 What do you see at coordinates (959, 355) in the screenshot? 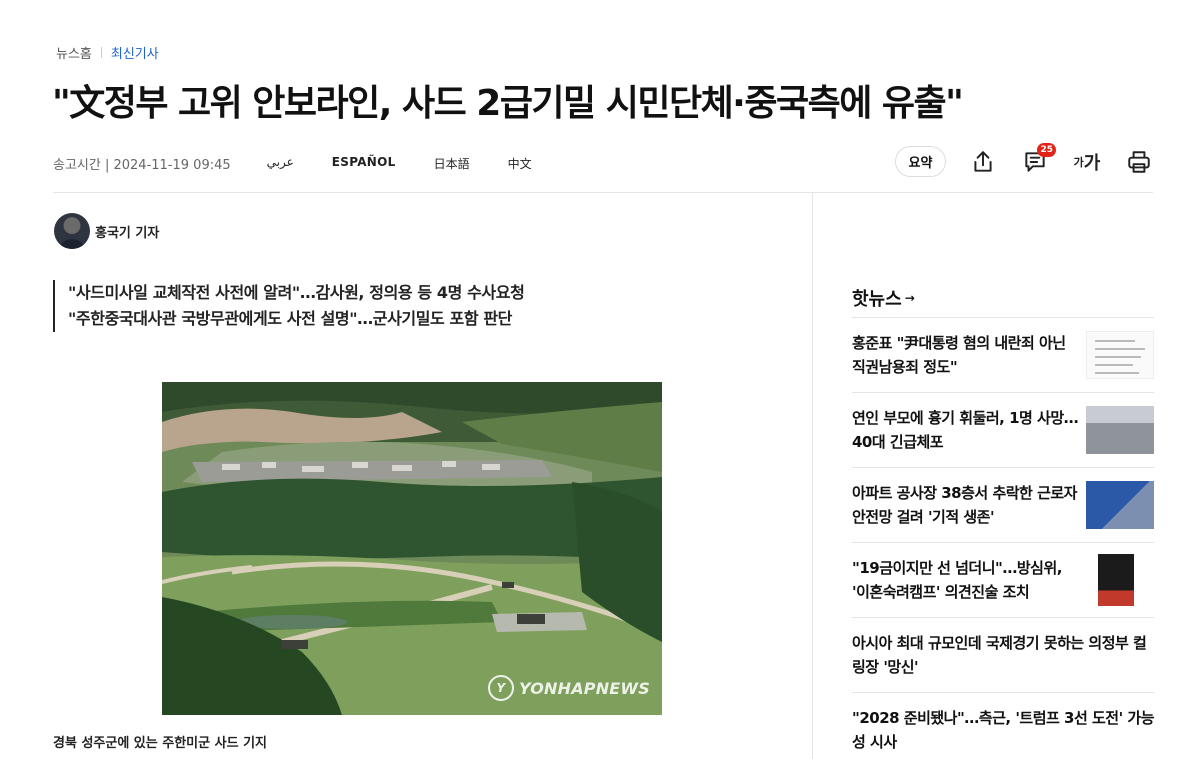
I see `hot-news-item-title: 홍준표 "尹대통령 혐의 내란죄 아닌 직권남용죄 정도"` at bounding box center [959, 355].